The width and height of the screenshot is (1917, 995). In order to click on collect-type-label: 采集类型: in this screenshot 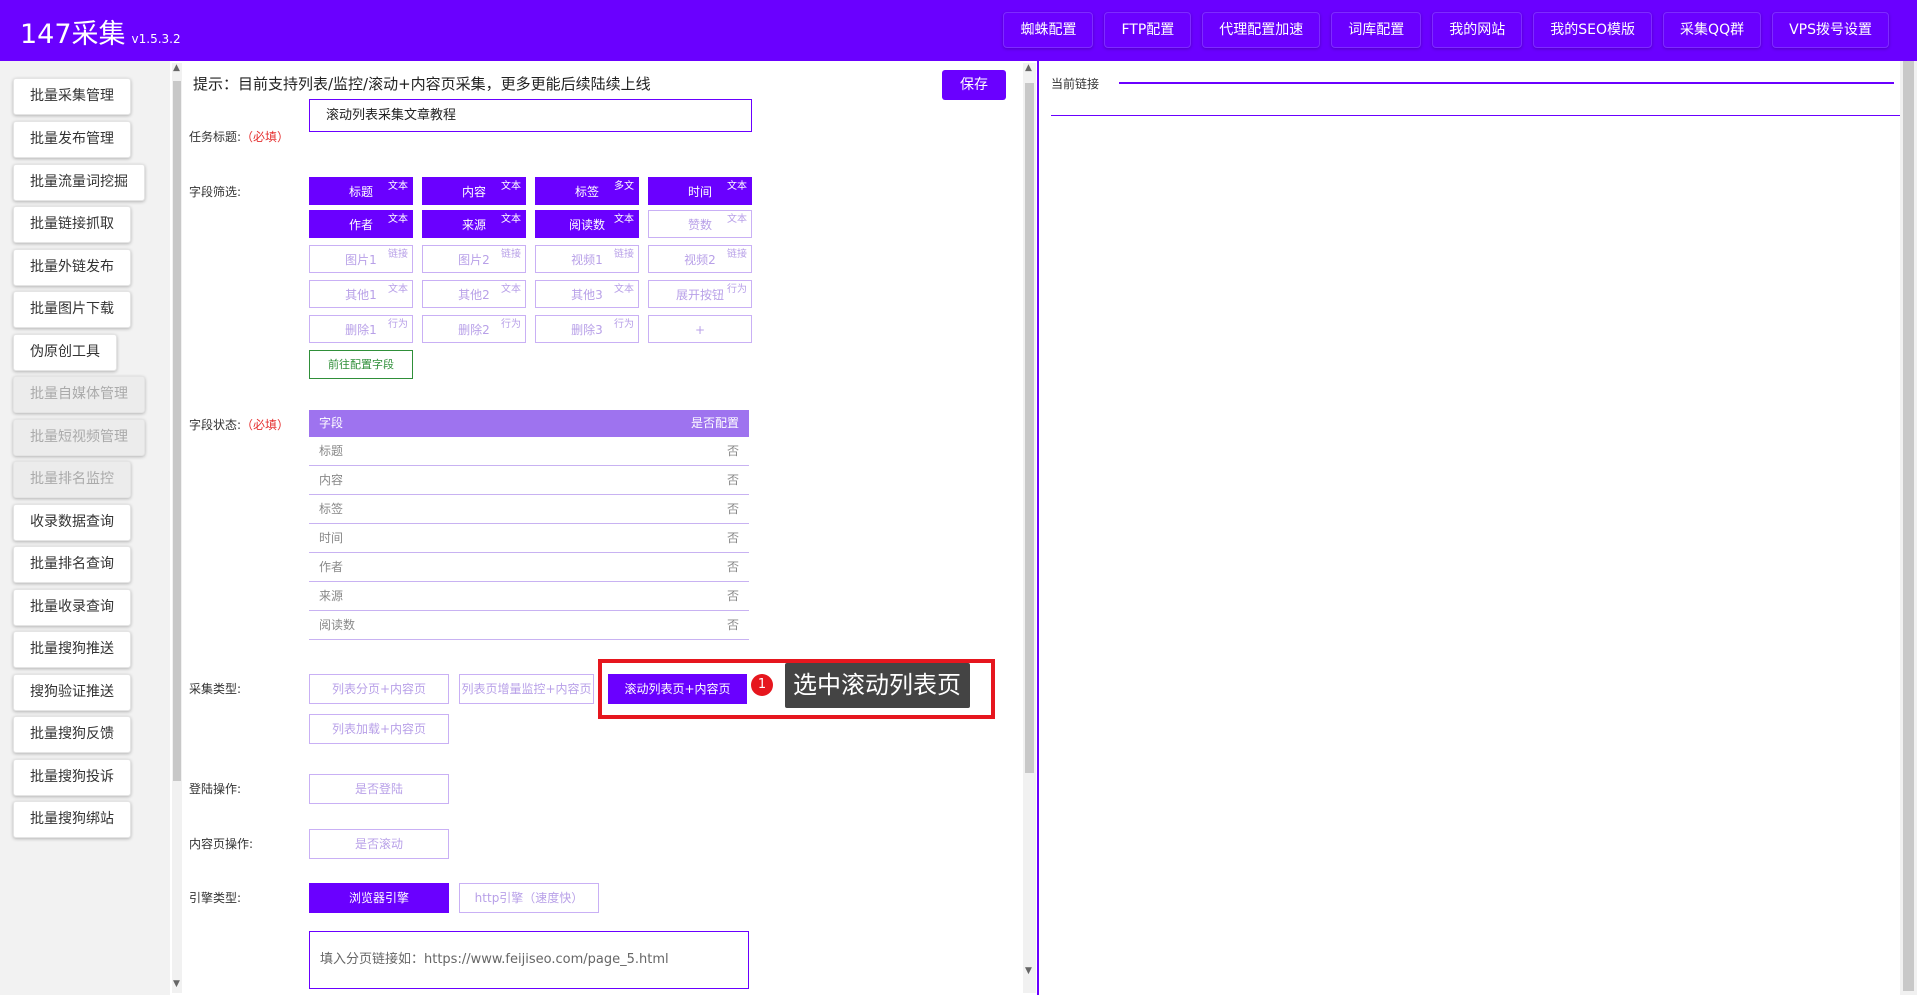, I will do `click(215, 689)`.